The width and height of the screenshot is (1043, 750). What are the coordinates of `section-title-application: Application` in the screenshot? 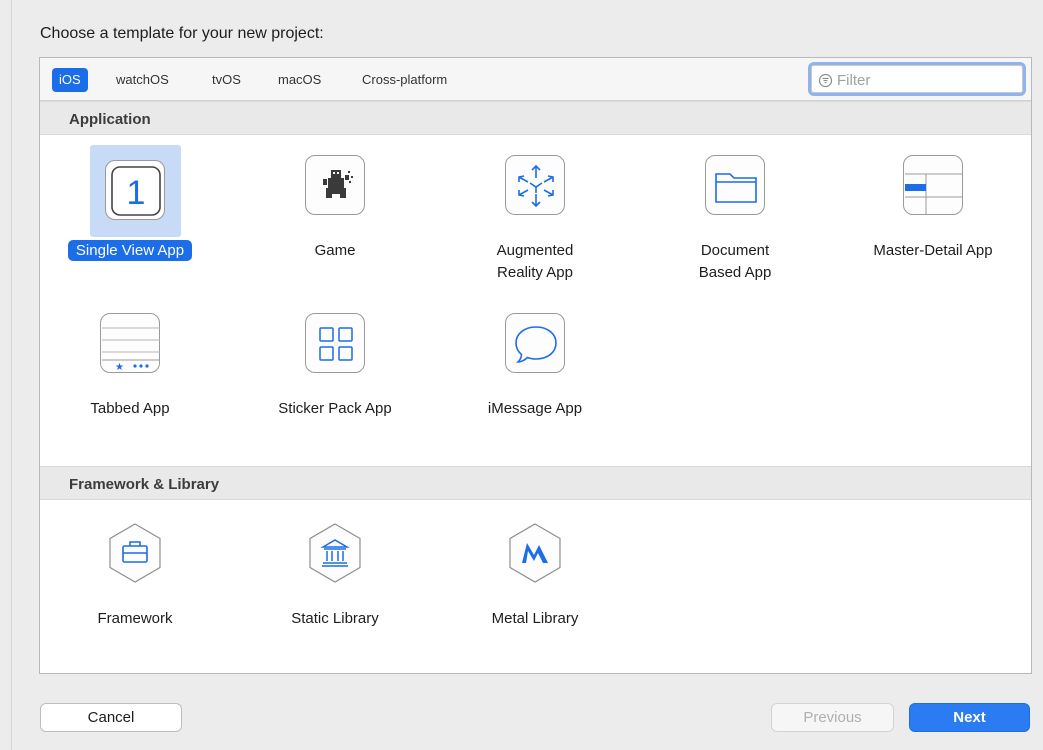 It's located at (110, 119).